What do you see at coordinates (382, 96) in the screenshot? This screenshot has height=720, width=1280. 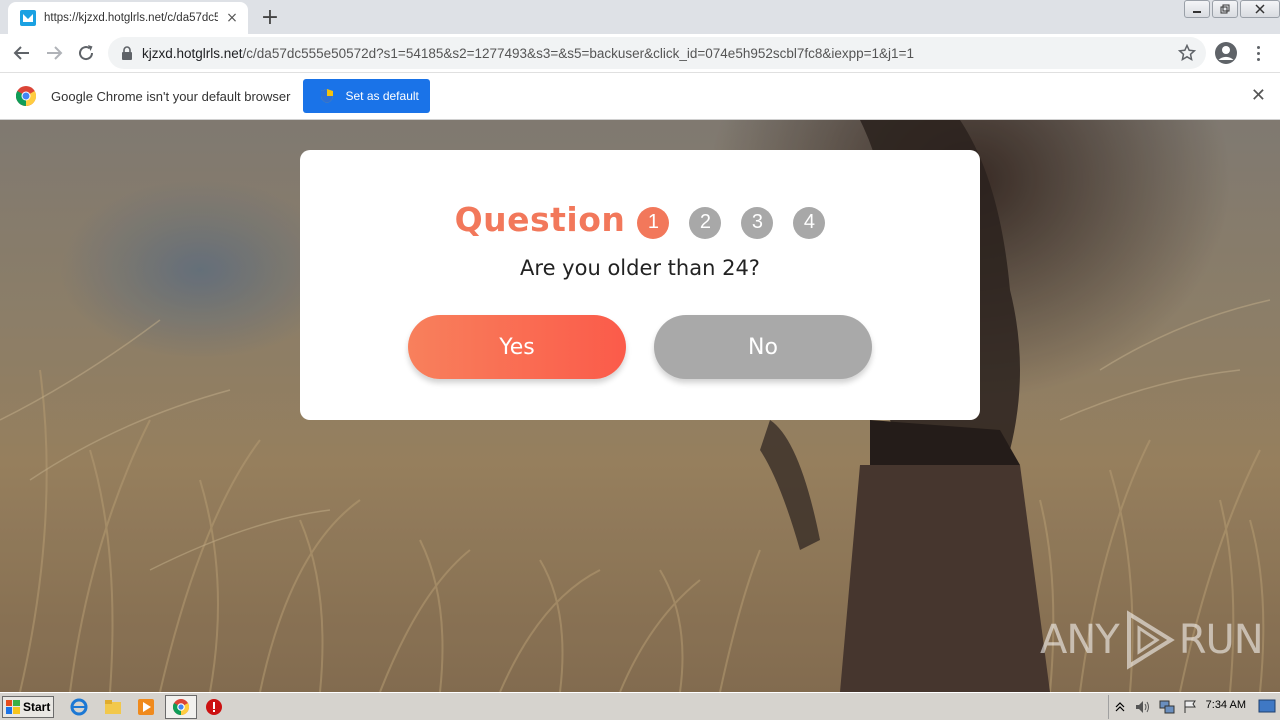 I see `set-as-default-label: Set as default` at bounding box center [382, 96].